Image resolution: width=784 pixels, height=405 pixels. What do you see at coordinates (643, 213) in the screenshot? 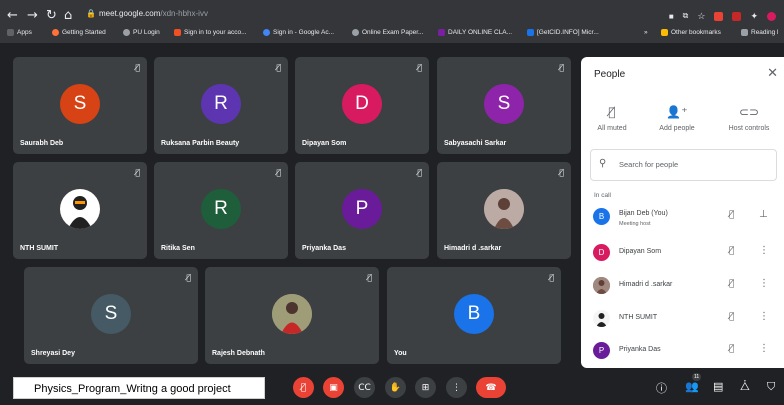
I see `participant-name: Bijan Deb (You)` at bounding box center [643, 213].